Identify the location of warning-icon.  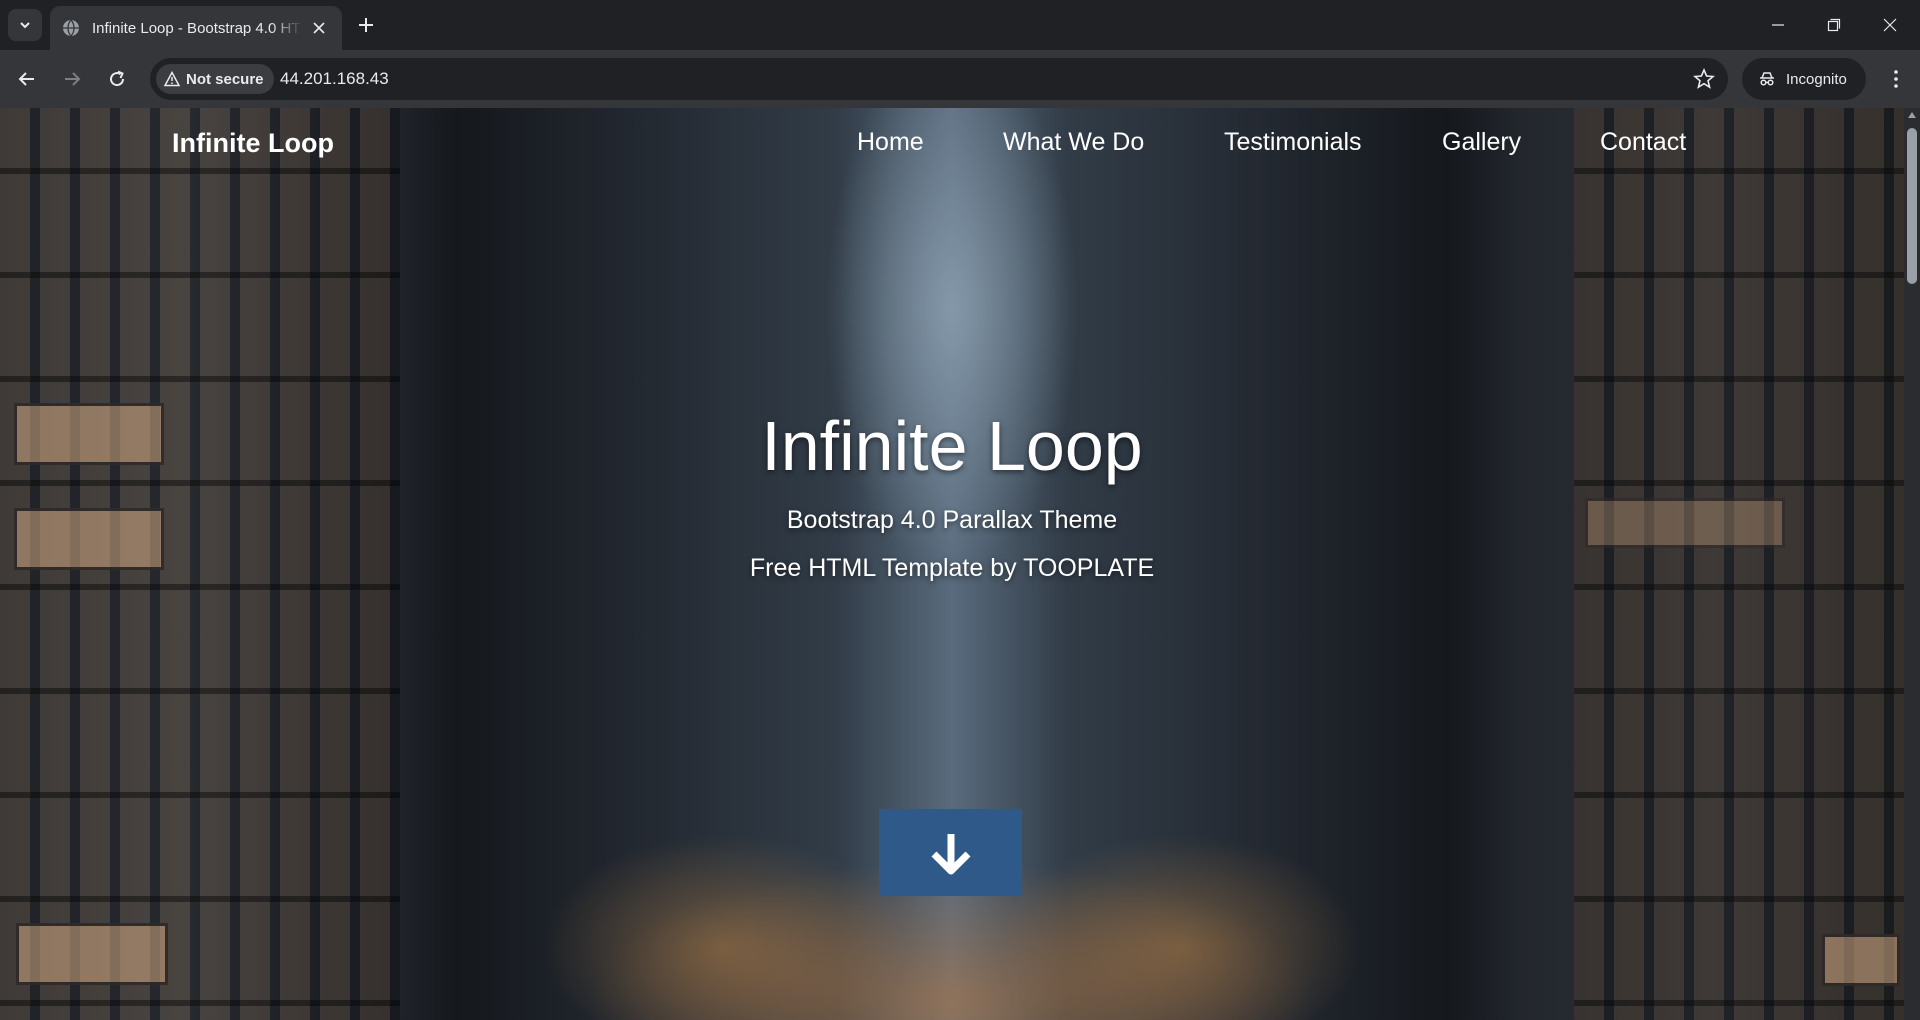
(172, 79).